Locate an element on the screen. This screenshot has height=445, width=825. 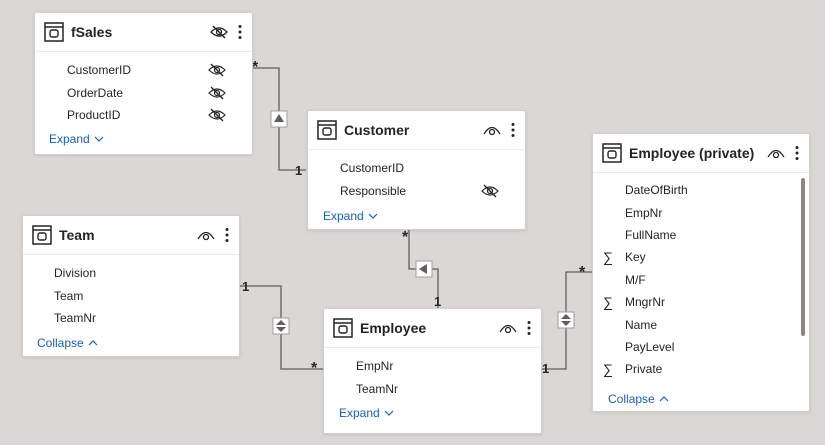
field-row: ProductID is located at coordinates (143, 115).